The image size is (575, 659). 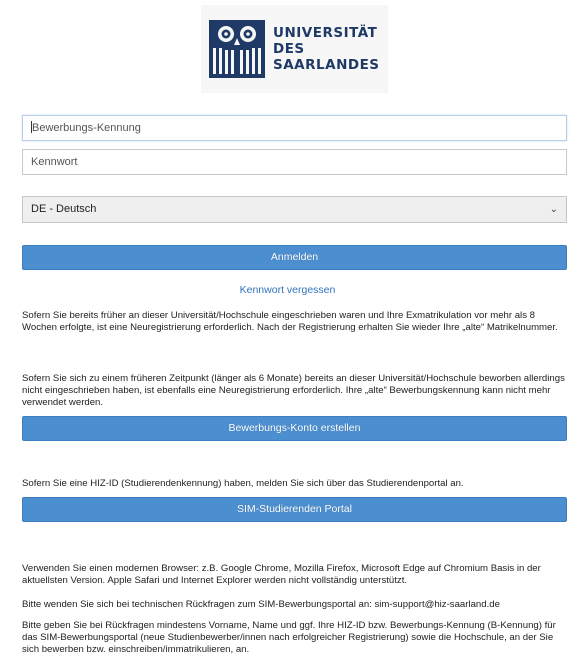 What do you see at coordinates (86, 128) in the screenshot?
I see `username-placeholder: Bewerbungs-Kennung` at bounding box center [86, 128].